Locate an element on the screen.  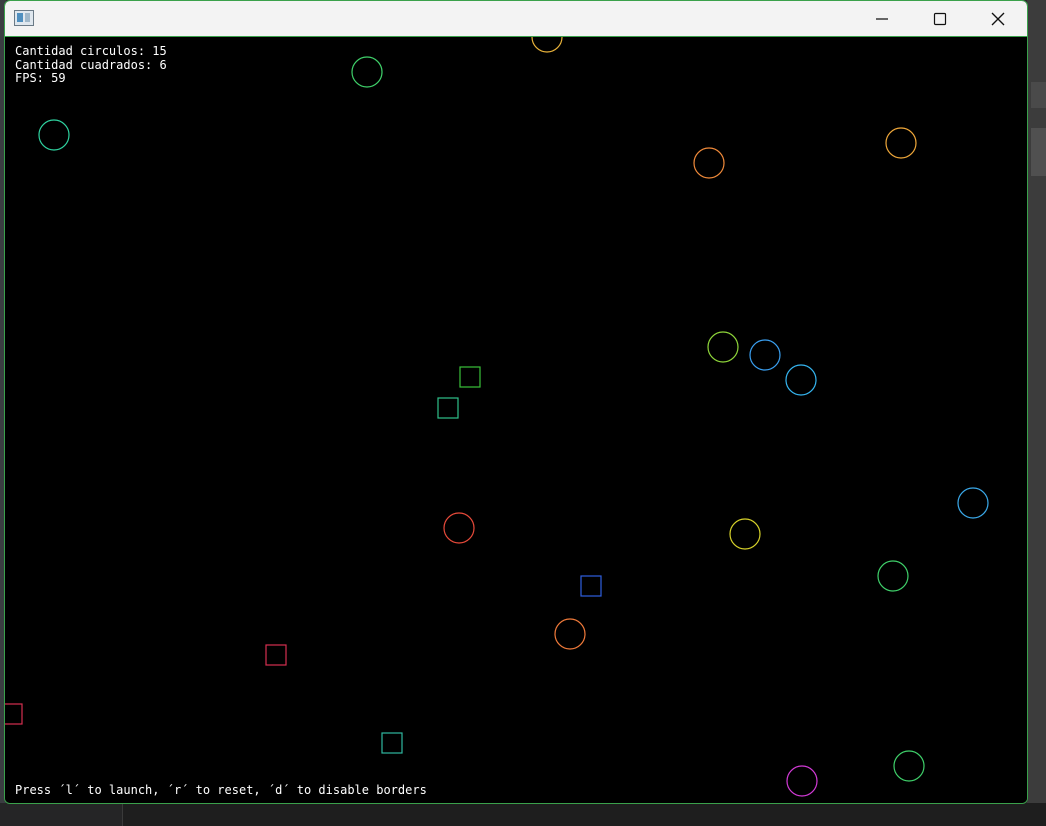
app-icon is located at coordinates (24, 18).